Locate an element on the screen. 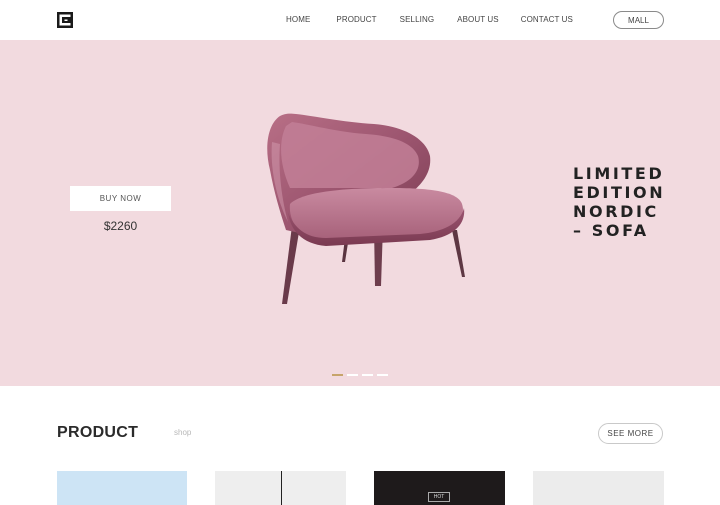 This screenshot has height=505, width=720. buy-now-button: BUY NOW is located at coordinates (120, 198).